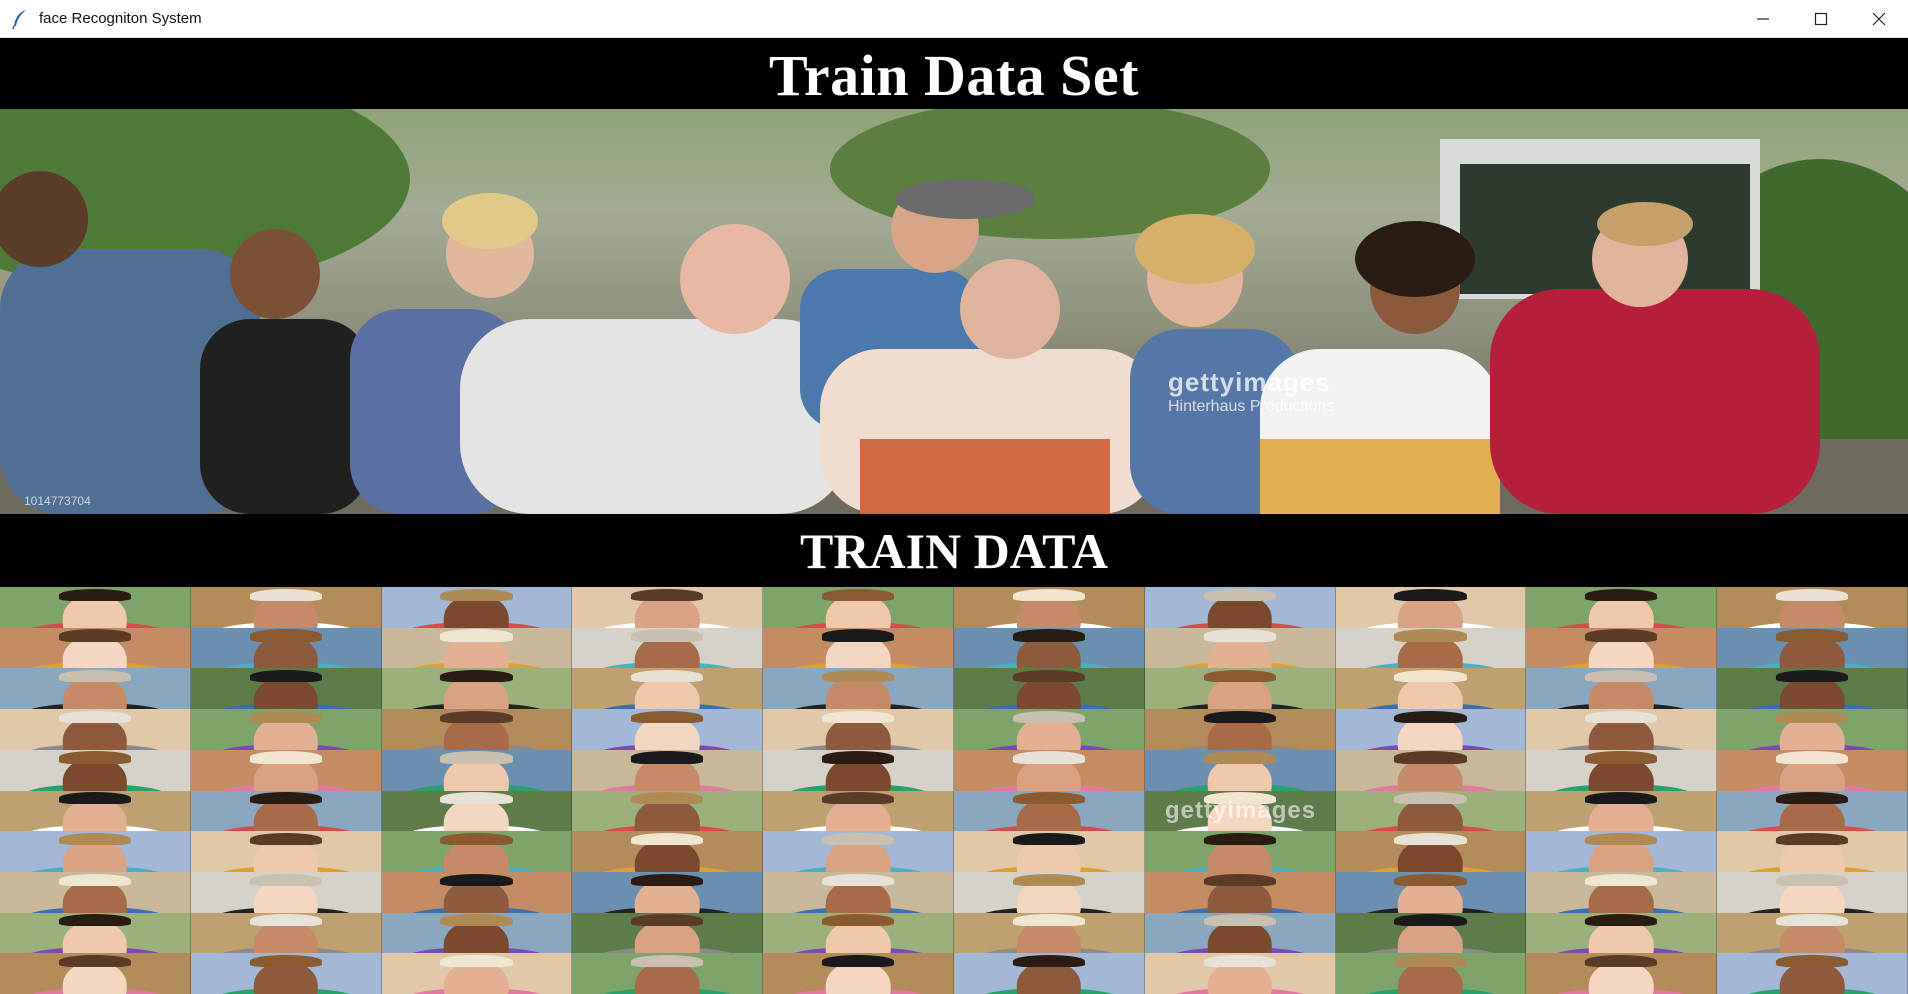  I want to click on grid-watermark: gettyimages, so click(1241, 810).